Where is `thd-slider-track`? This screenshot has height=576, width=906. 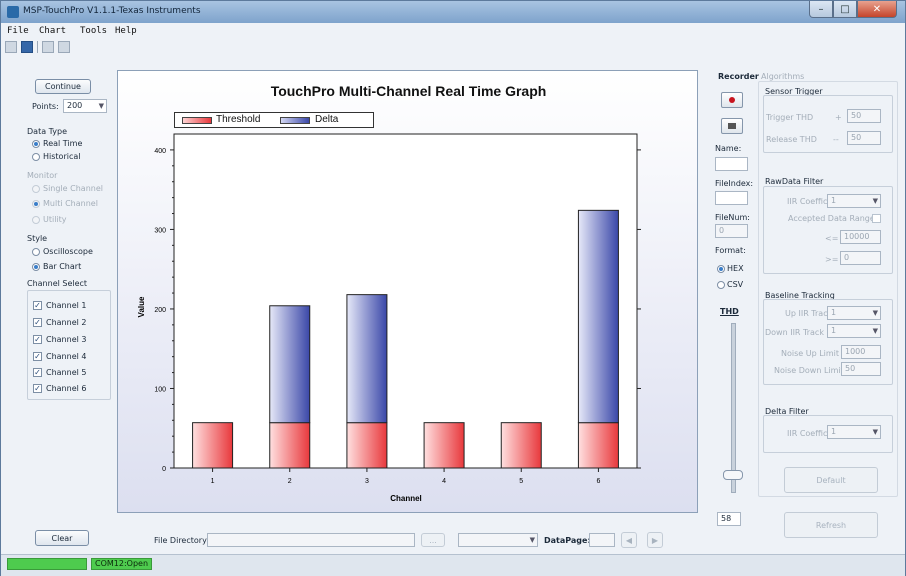
thd-slider-track is located at coordinates (733, 408).